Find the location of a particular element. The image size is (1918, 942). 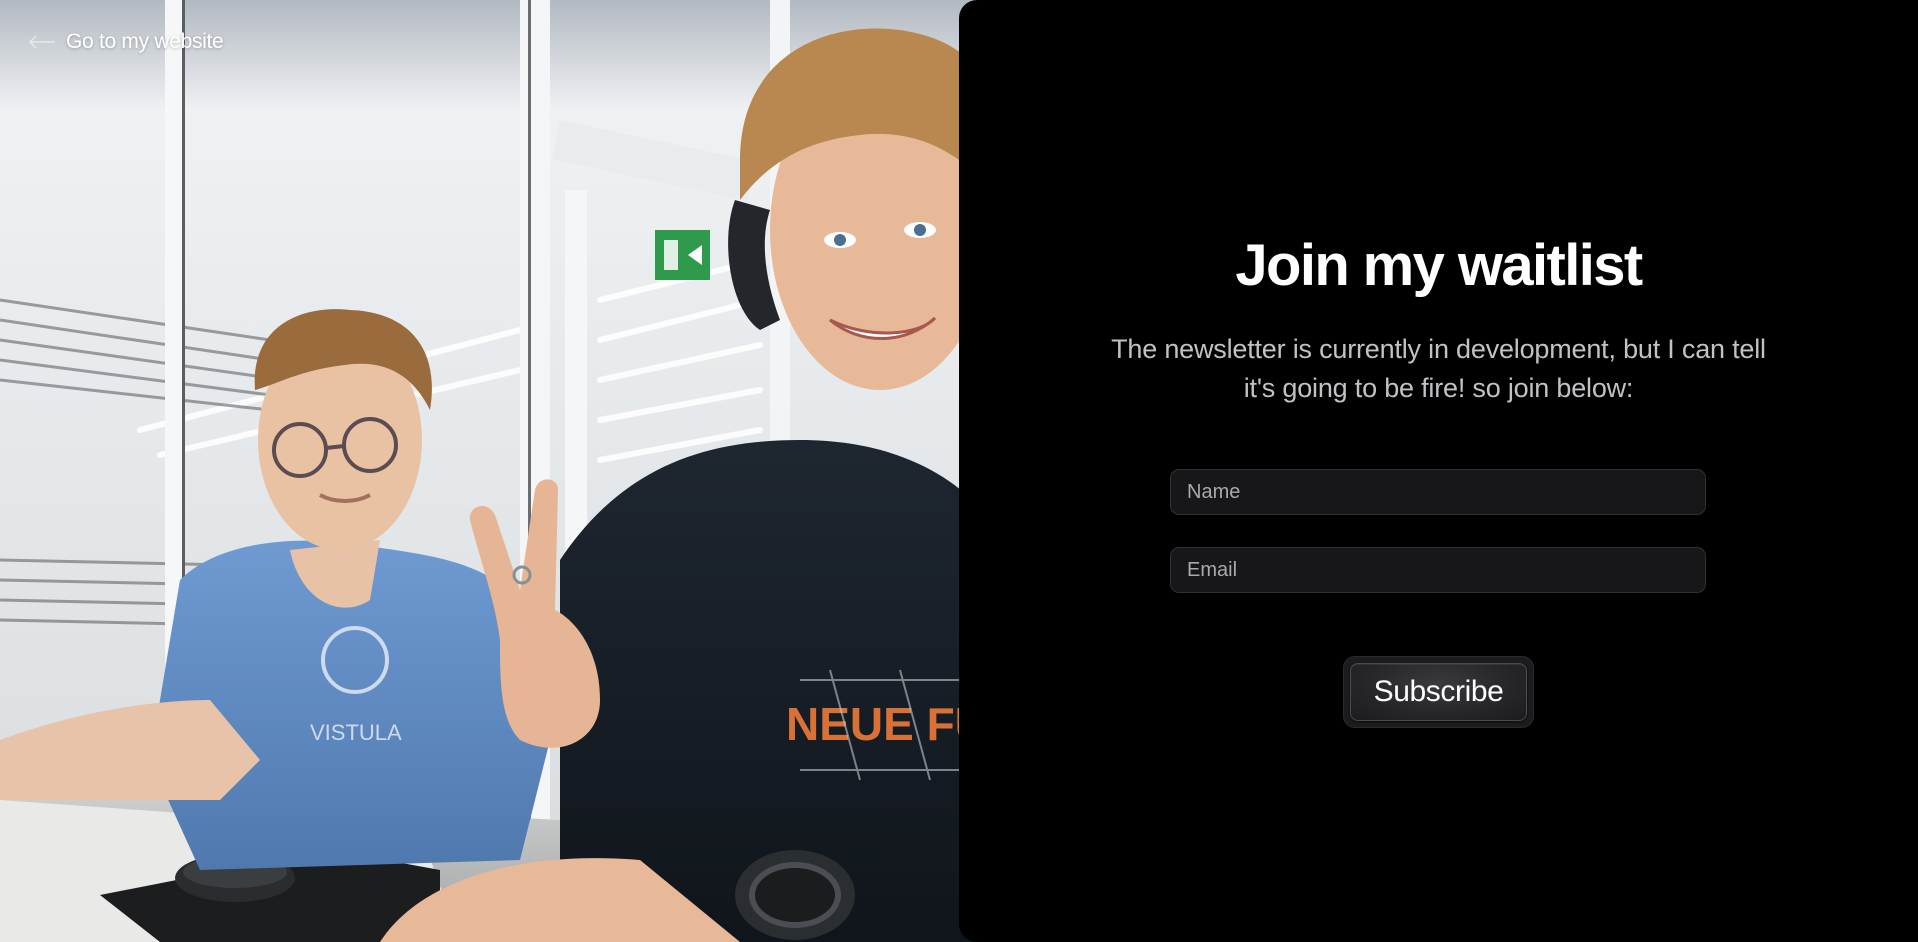

name-input is located at coordinates (1438, 492).